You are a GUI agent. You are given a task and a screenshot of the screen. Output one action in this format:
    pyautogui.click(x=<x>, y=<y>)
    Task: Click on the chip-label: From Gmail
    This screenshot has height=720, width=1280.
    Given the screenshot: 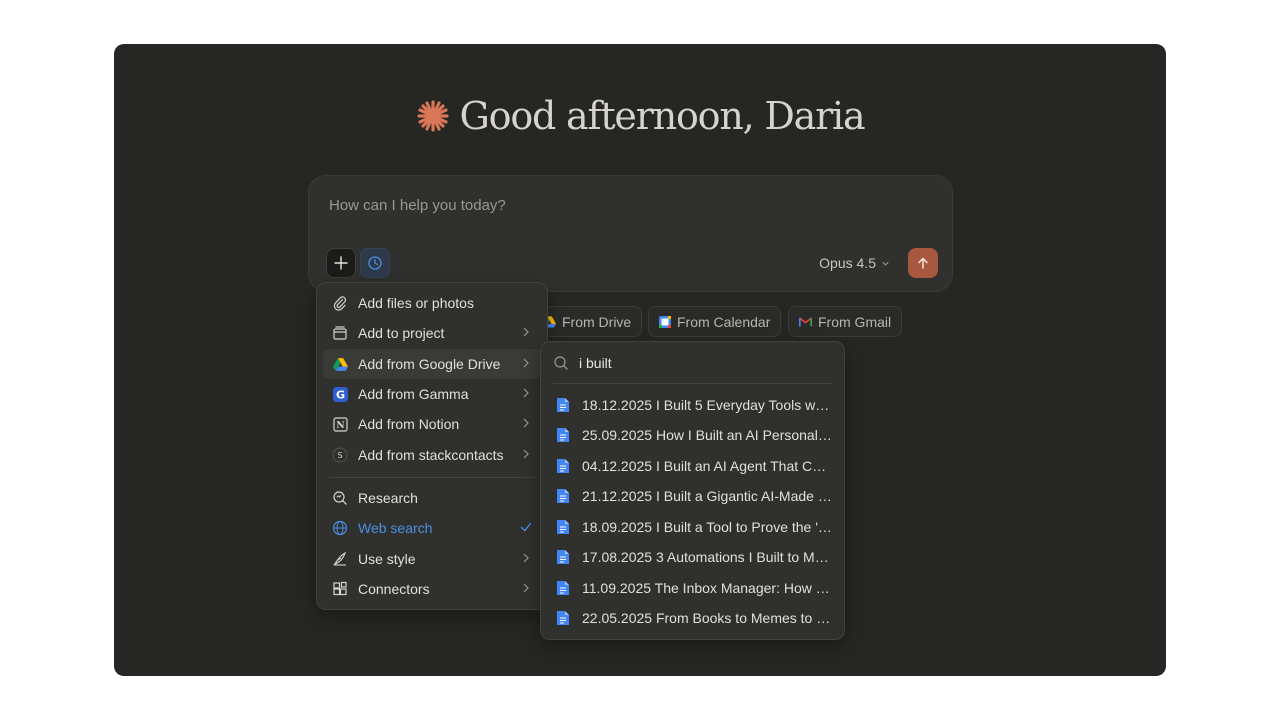 What is the action you would take?
    pyautogui.click(x=855, y=321)
    